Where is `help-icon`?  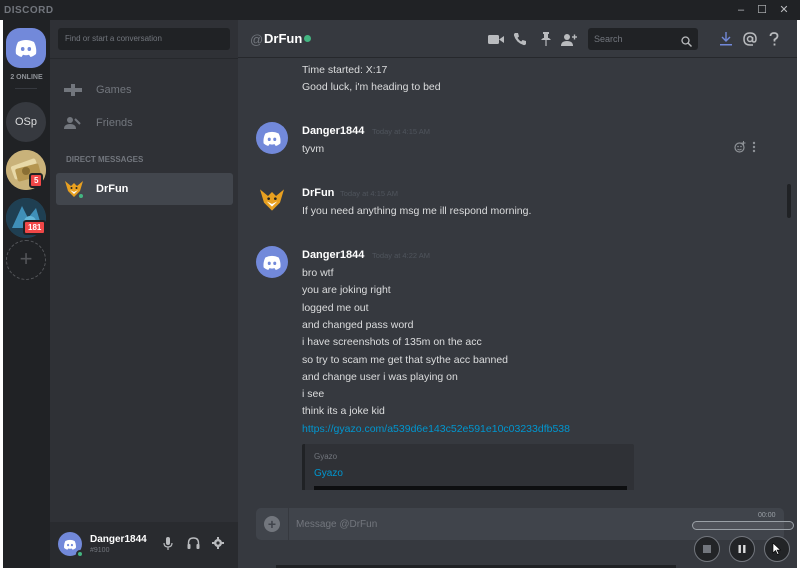
help-icon is located at coordinates (774, 39).